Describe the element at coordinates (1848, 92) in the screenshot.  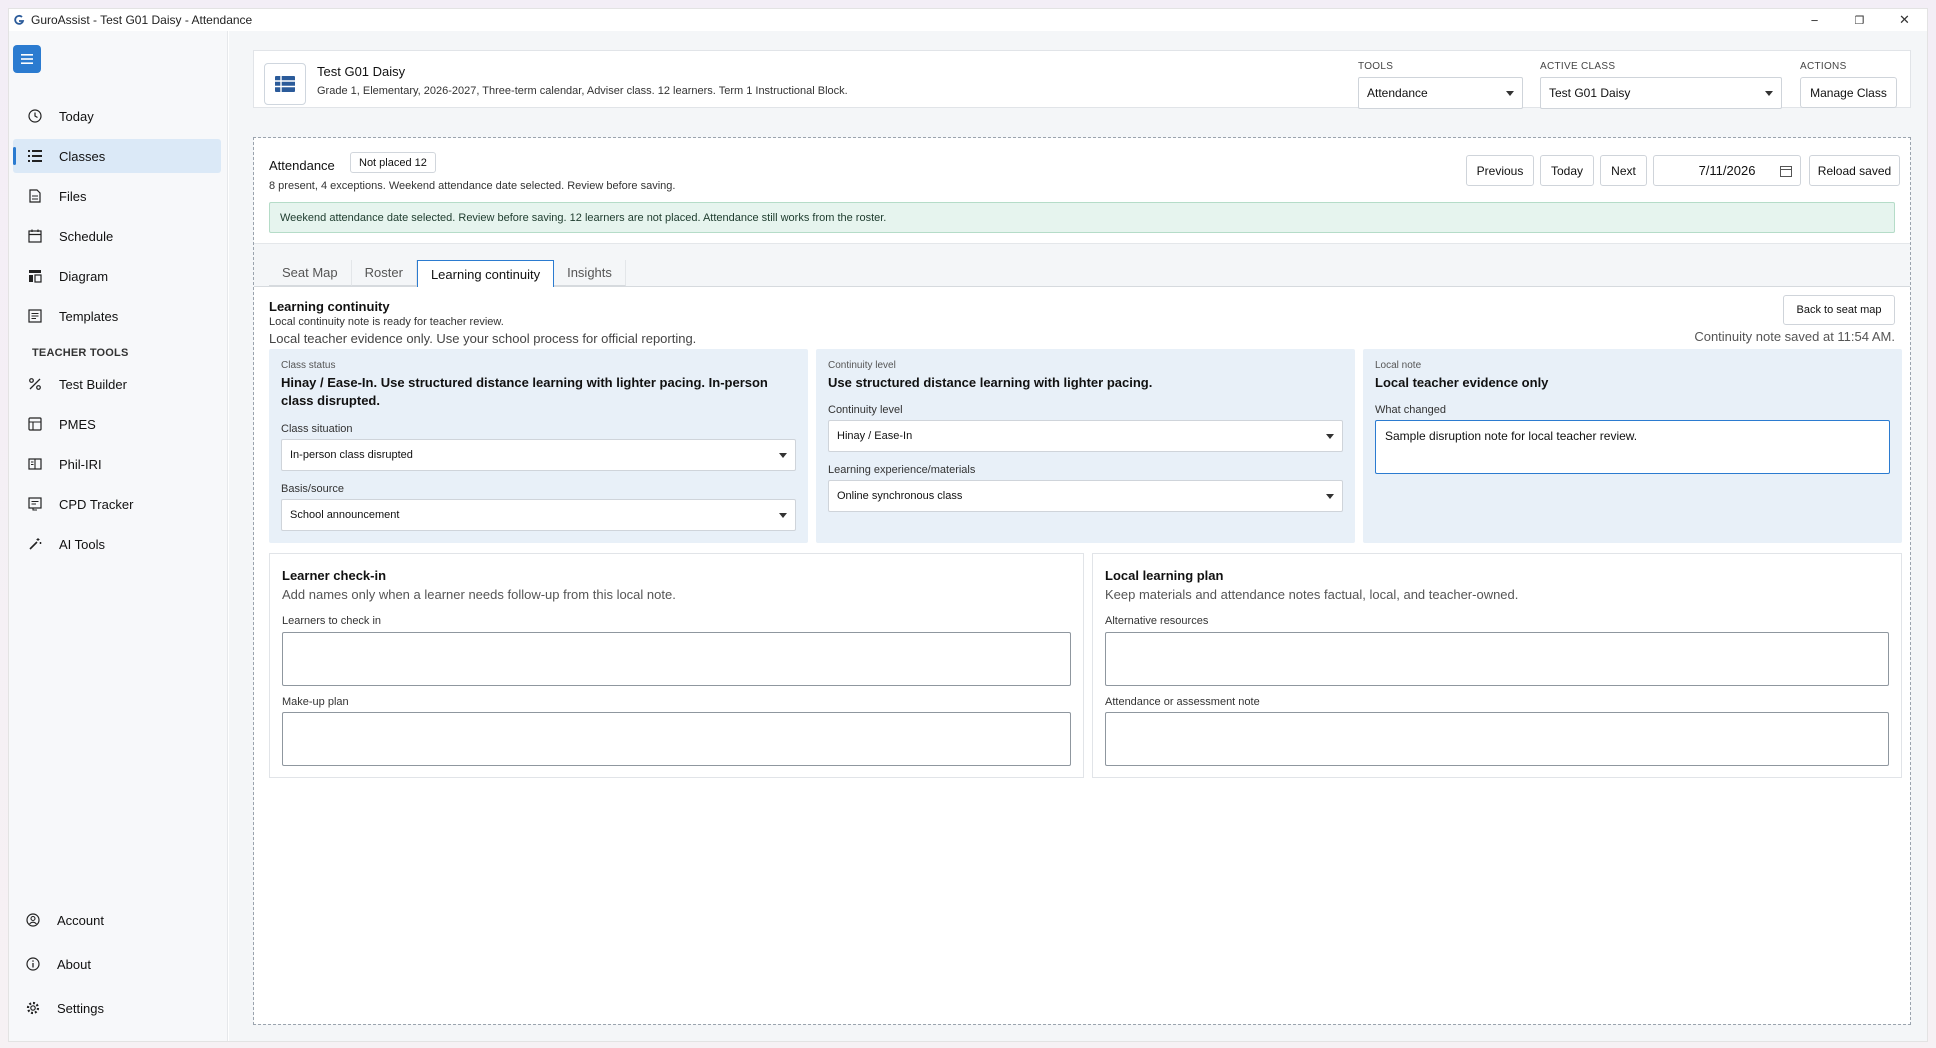
I see `manage-class-button: Manage Class` at that location.